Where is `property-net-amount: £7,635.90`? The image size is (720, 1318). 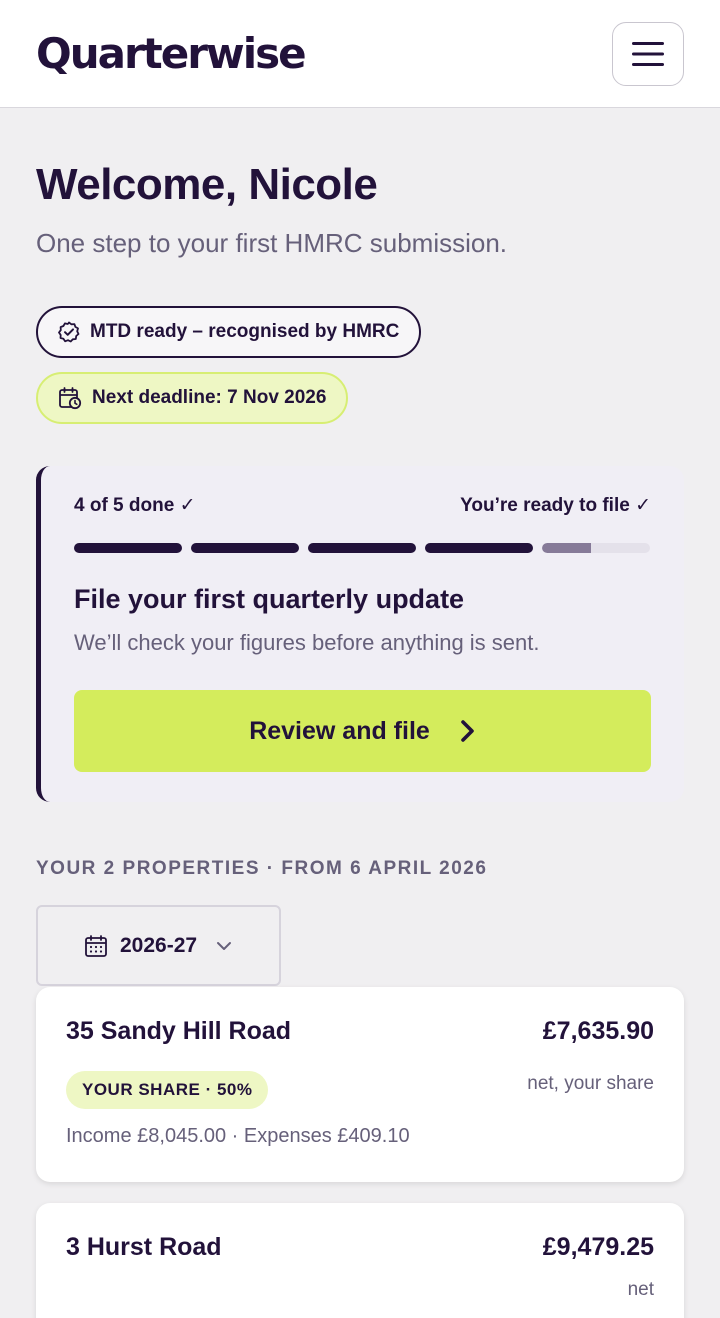
property-net-amount: £7,635.90 is located at coordinates (598, 1031).